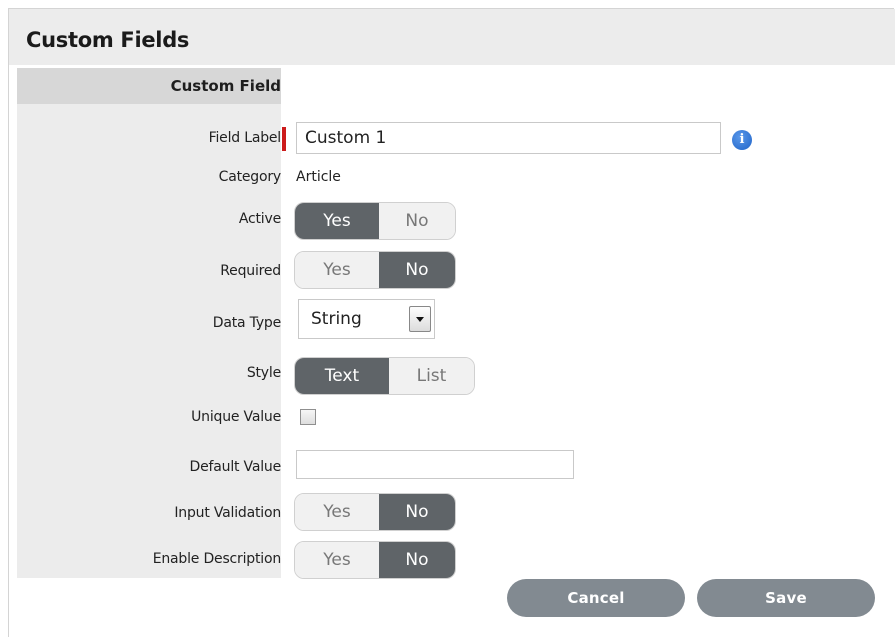  What do you see at coordinates (245, 138) in the screenshot?
I see `field-label-label: Field Label` at bounding box center [245, 138].